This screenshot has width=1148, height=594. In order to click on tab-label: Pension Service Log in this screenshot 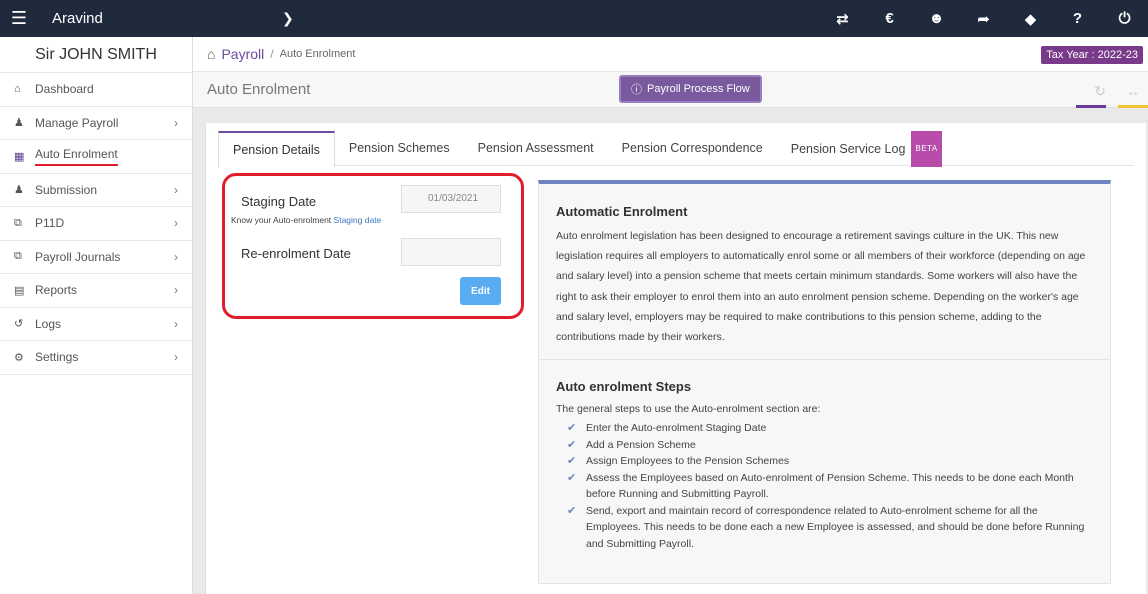, I will do `click(848, 149)`.